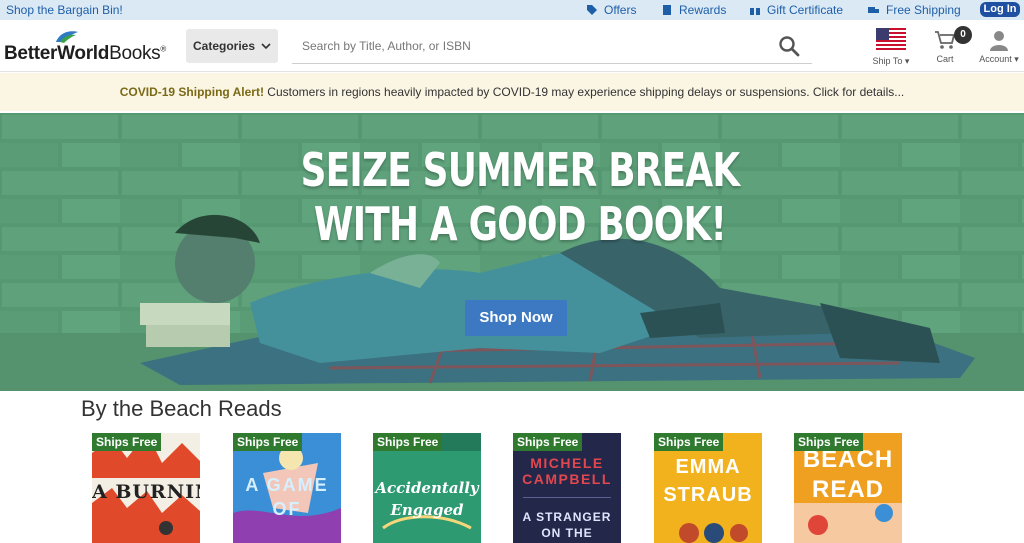  Describe the element at coordinates (592, 10) in the screenshot. I see `tag-icon` at that location.